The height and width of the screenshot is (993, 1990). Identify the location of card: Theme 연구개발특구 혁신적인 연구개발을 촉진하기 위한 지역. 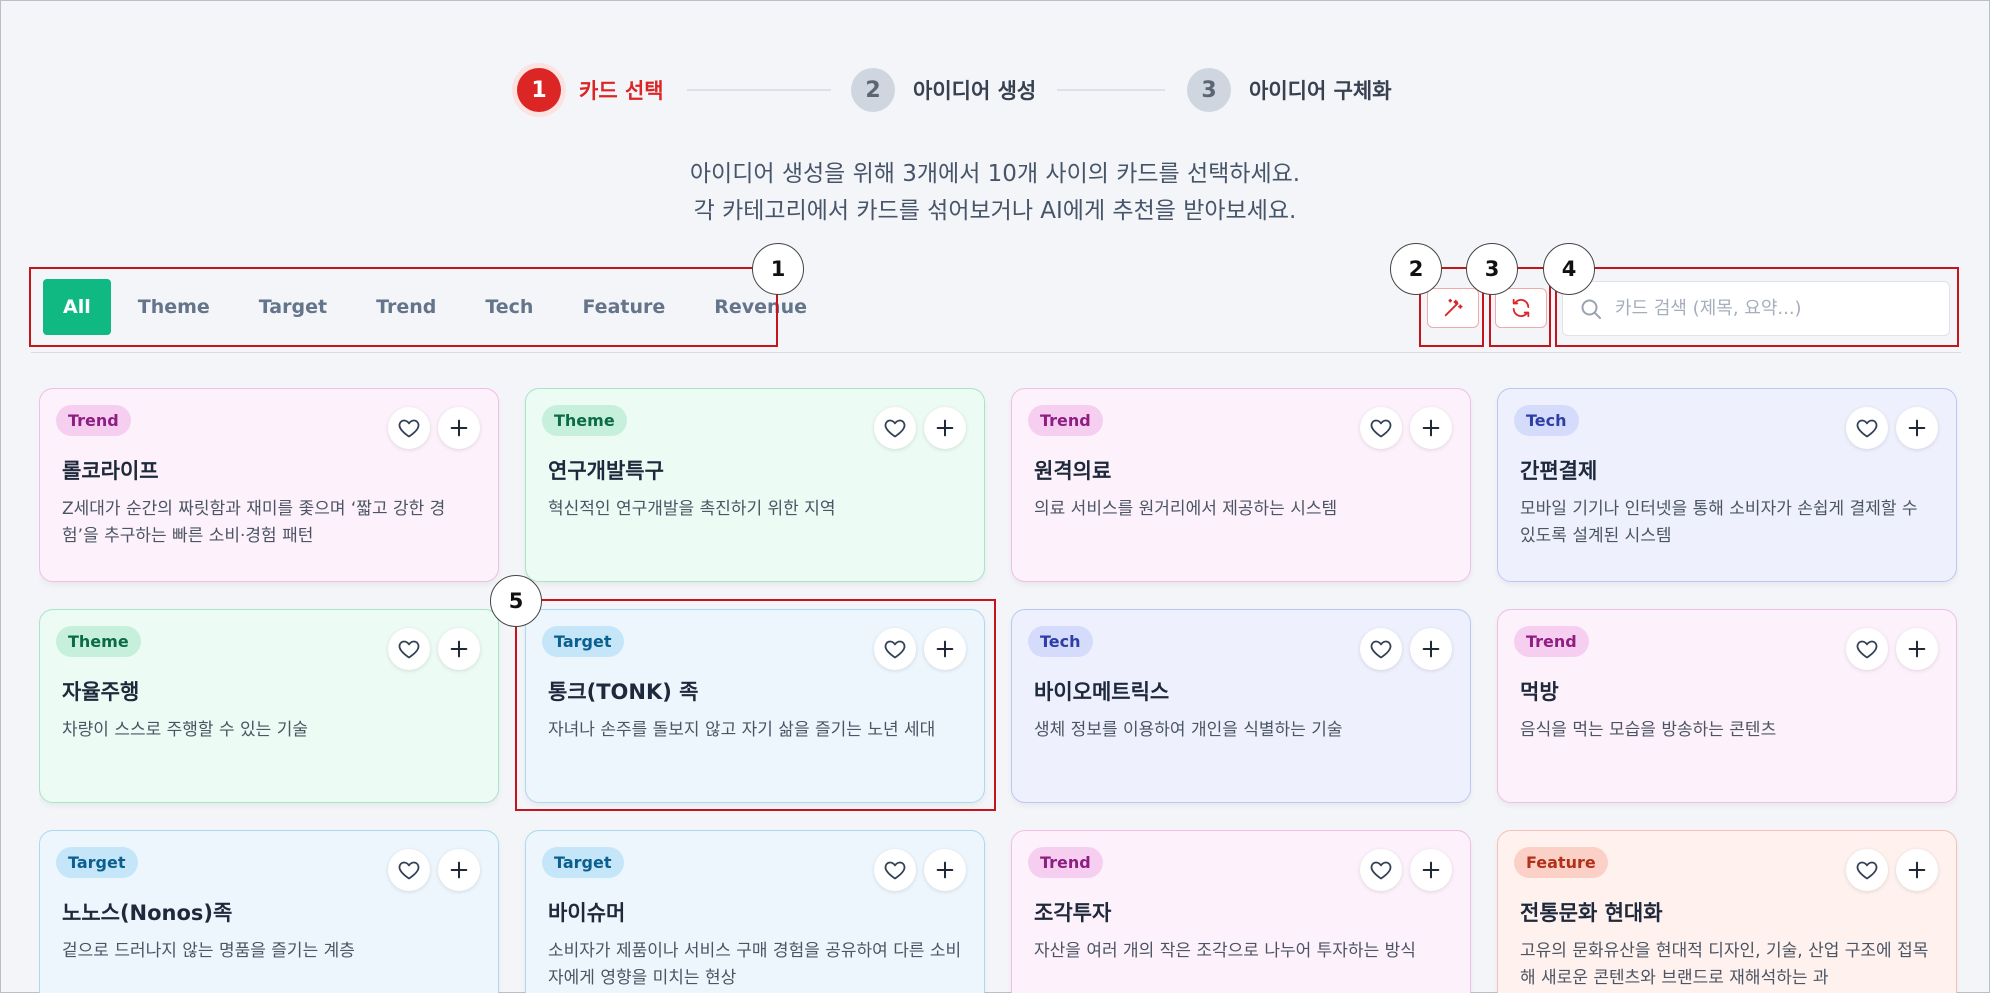
(755, 485).